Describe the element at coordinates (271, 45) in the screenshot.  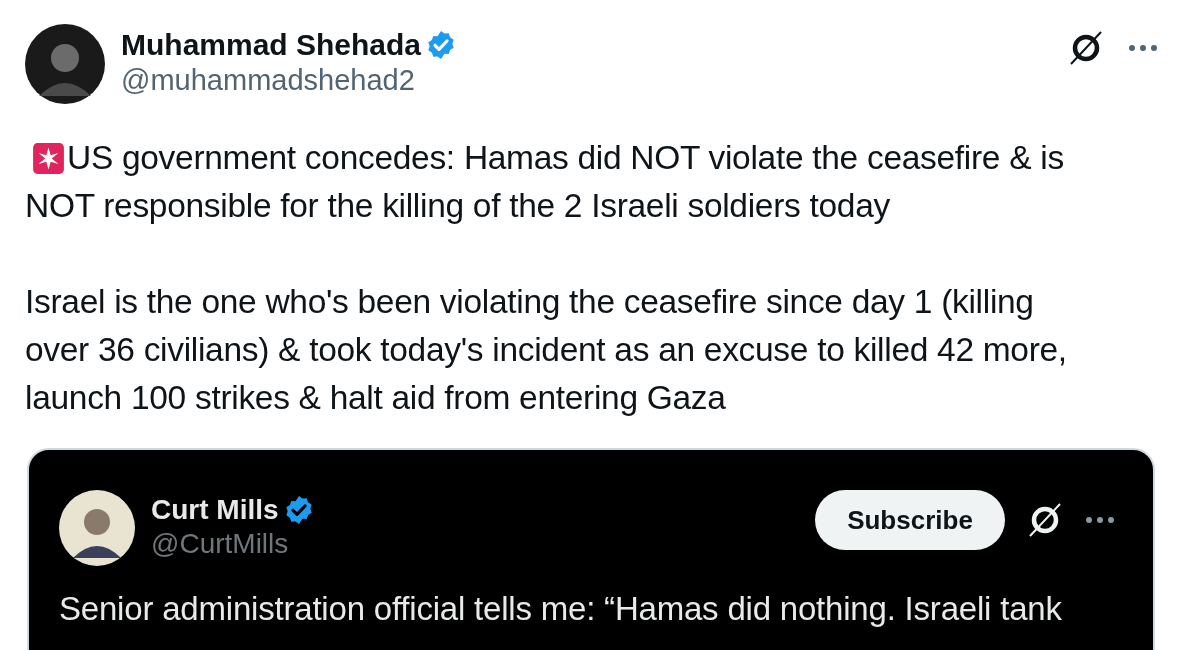
I see `author-name: Muhammad Shehada` at that location.